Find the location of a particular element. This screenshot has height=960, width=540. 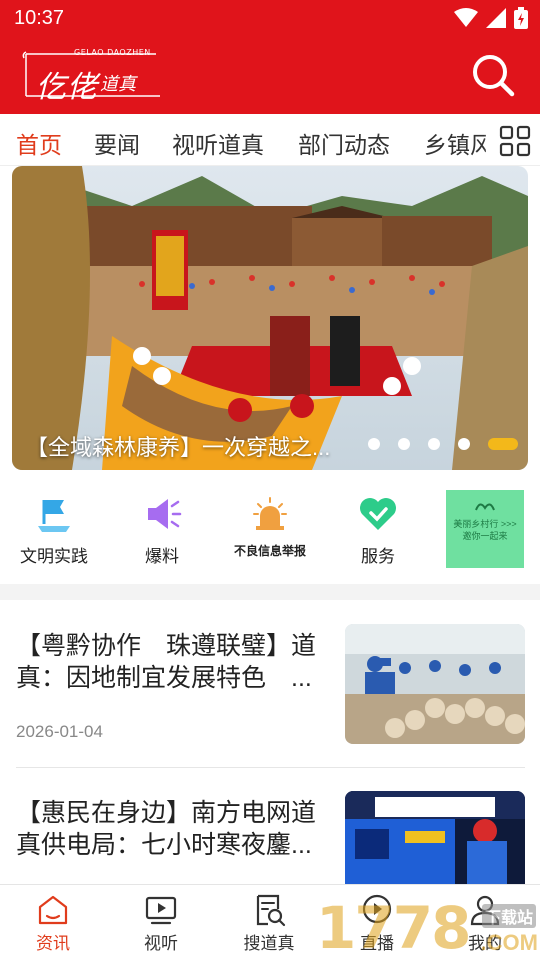

megaphone-icon is located at coordinates (165, 514).